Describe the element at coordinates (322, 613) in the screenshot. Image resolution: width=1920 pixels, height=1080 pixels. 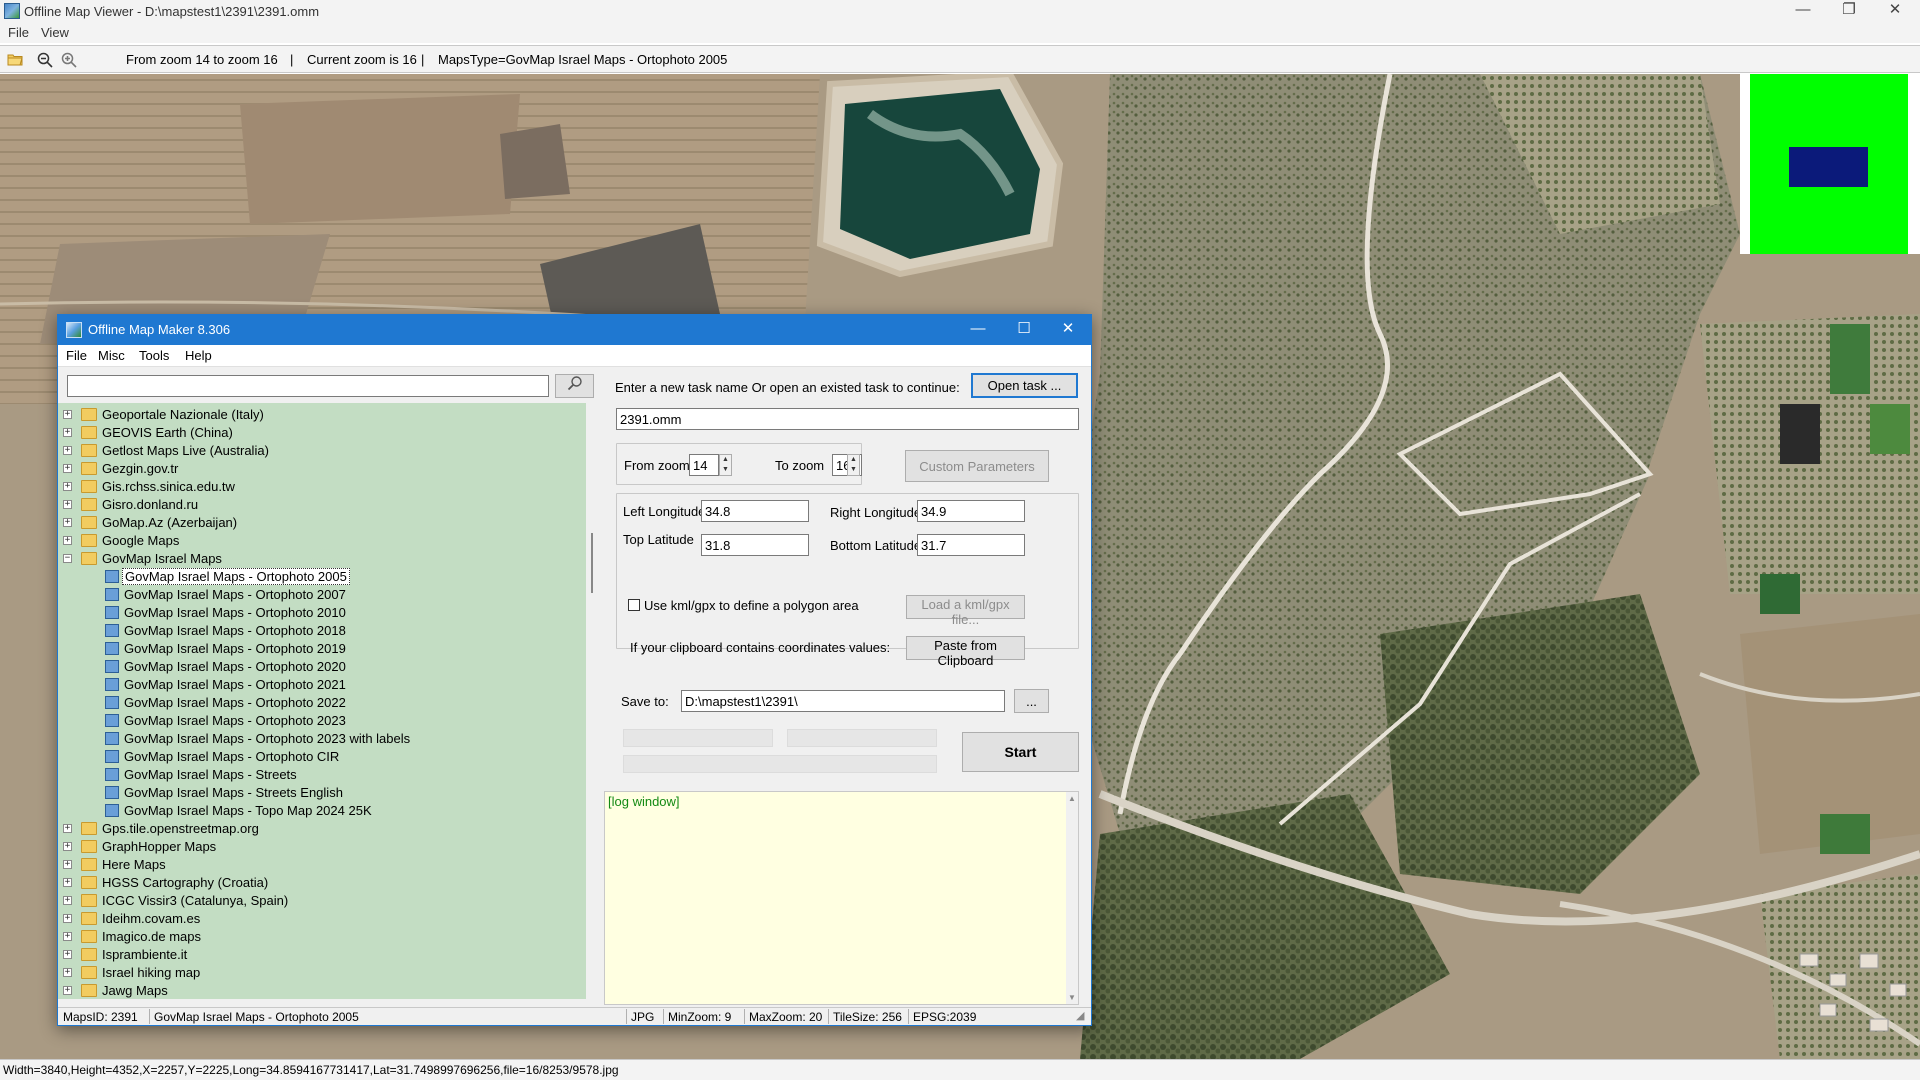
I see `tree-map-item: GovMap Israel Maps - Ortophoto 2010` at that location.